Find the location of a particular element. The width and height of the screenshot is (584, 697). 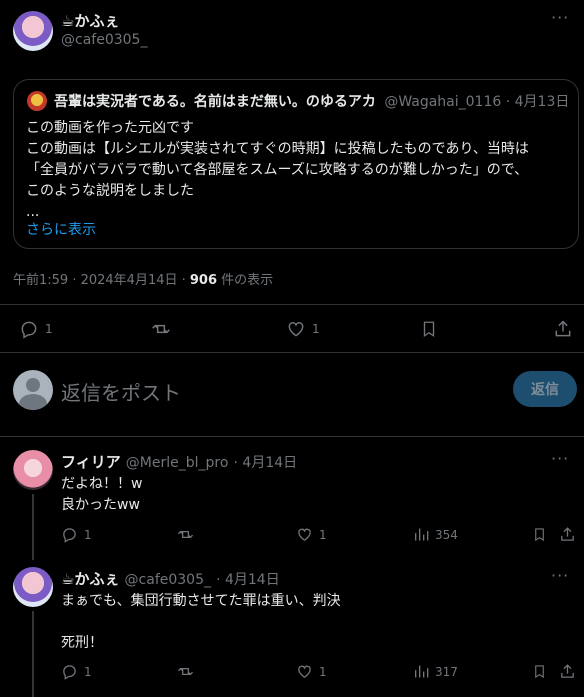

views-button: 317 is located at coordinates (435, 671).